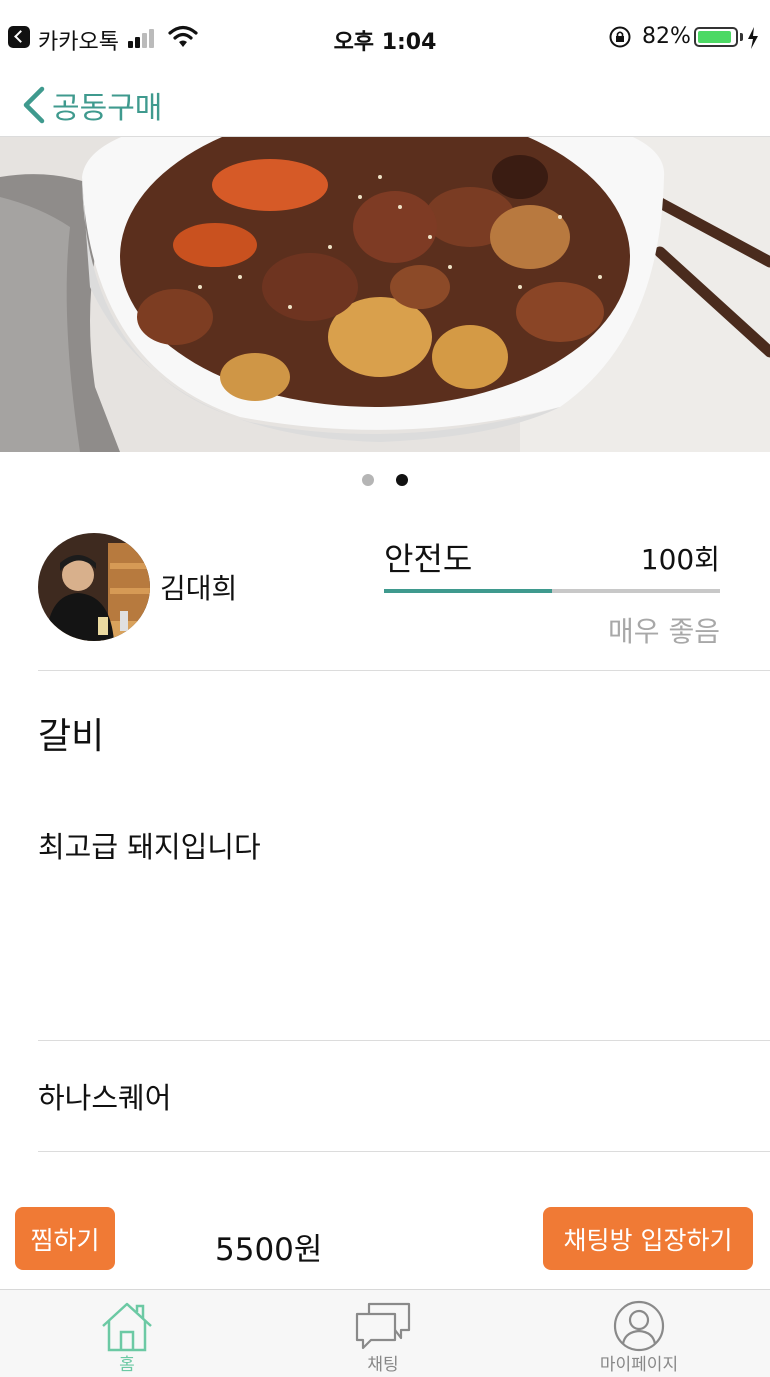 The width and height of the screenshot is (770, 1377). I want to click on status-bar: 카카오톡 오후 1:04 82%, so click(385, 37).